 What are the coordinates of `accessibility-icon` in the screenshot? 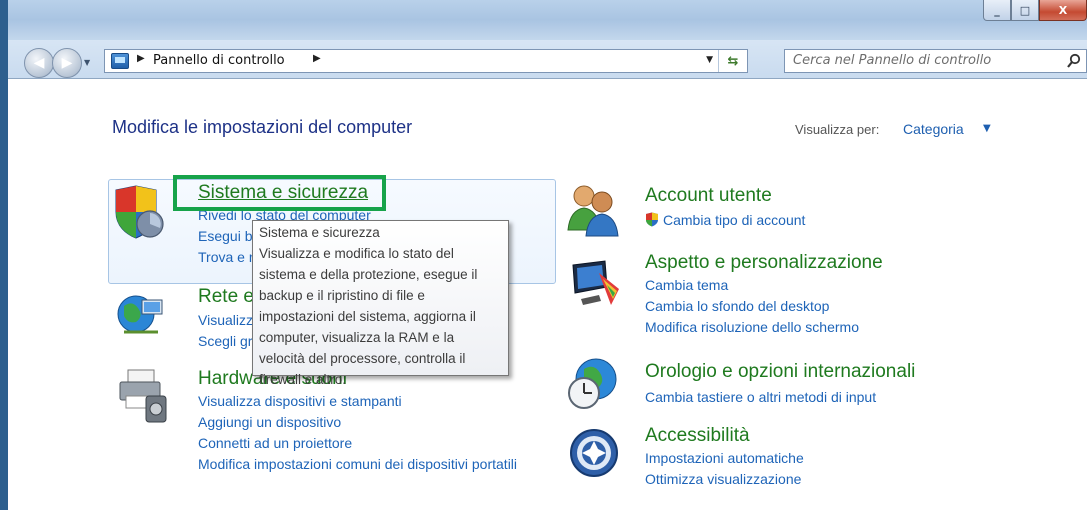 It's located at (594, 453).